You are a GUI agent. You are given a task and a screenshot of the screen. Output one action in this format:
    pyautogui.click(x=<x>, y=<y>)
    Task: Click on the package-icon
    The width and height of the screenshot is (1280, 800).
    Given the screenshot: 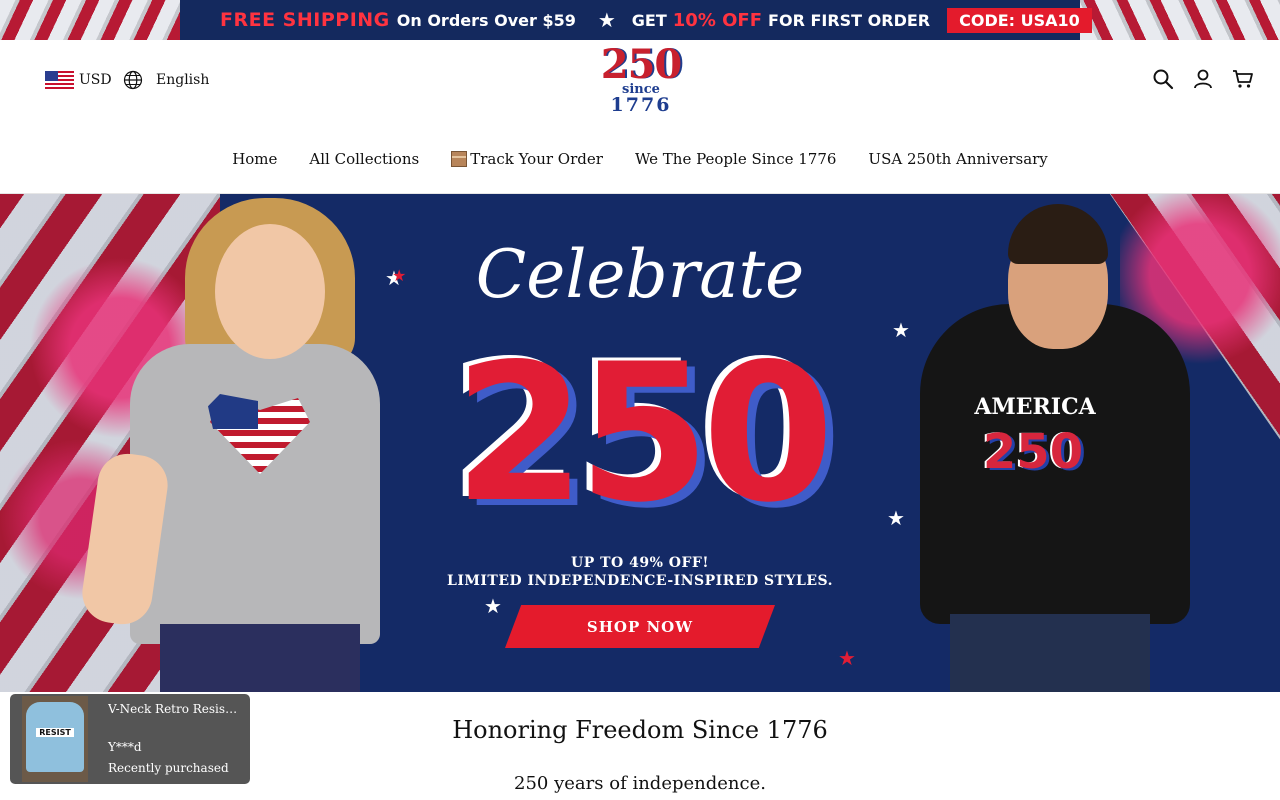 What is the action you would take?
    pyautogui.click(x=459, y=159)
    